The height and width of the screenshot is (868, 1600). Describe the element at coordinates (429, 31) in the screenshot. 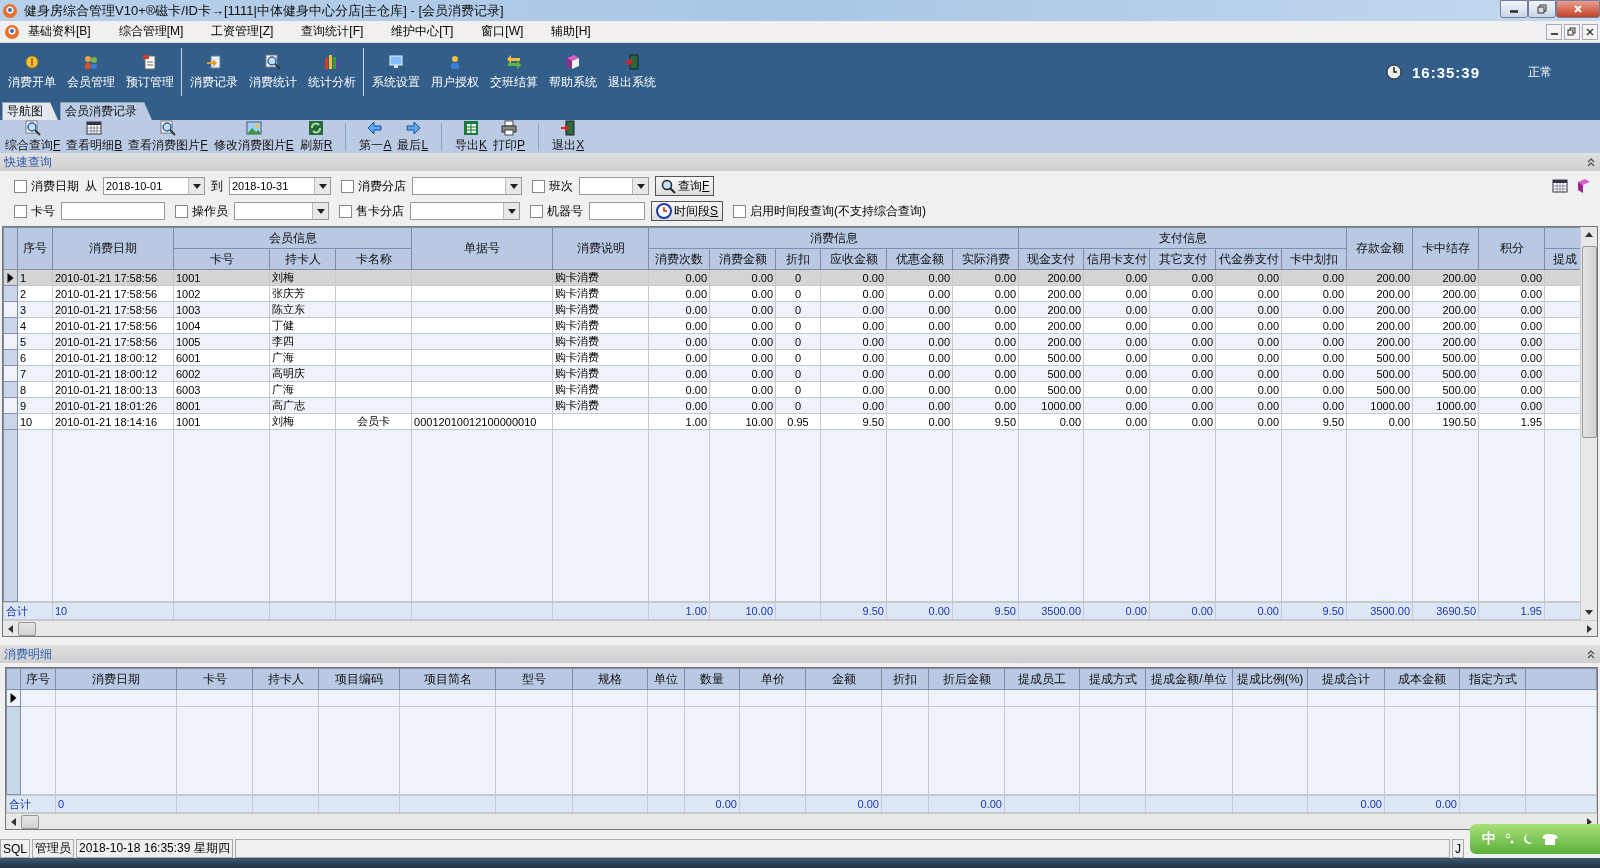

I see `menu-item: 维护中心[T]` at that location.